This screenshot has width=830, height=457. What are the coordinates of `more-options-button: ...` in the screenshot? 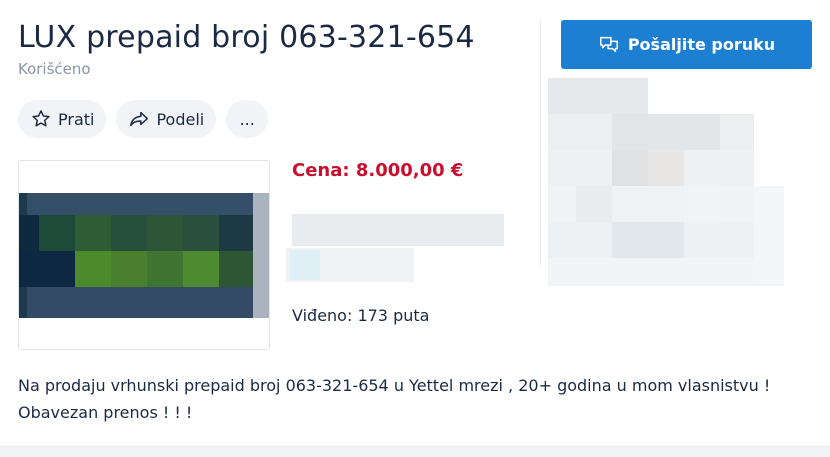 It's located at (247, 119).